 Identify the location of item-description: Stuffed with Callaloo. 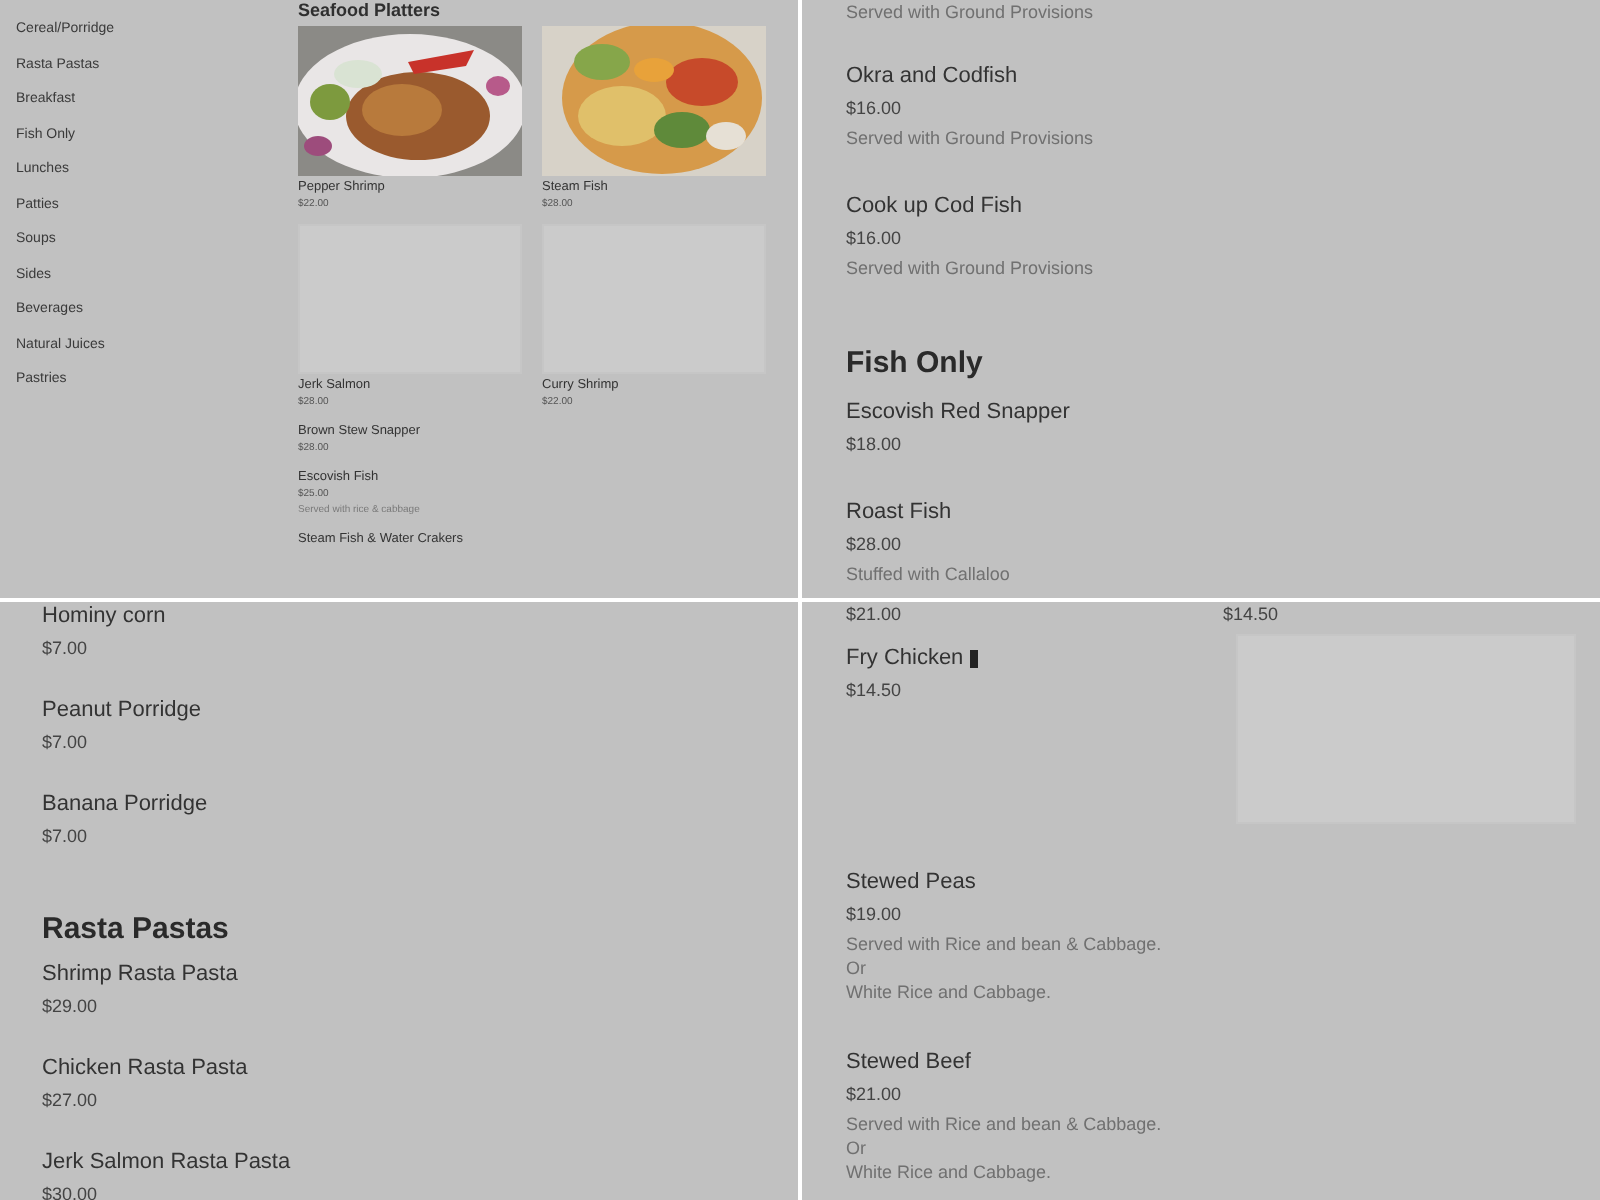
(929, 574).